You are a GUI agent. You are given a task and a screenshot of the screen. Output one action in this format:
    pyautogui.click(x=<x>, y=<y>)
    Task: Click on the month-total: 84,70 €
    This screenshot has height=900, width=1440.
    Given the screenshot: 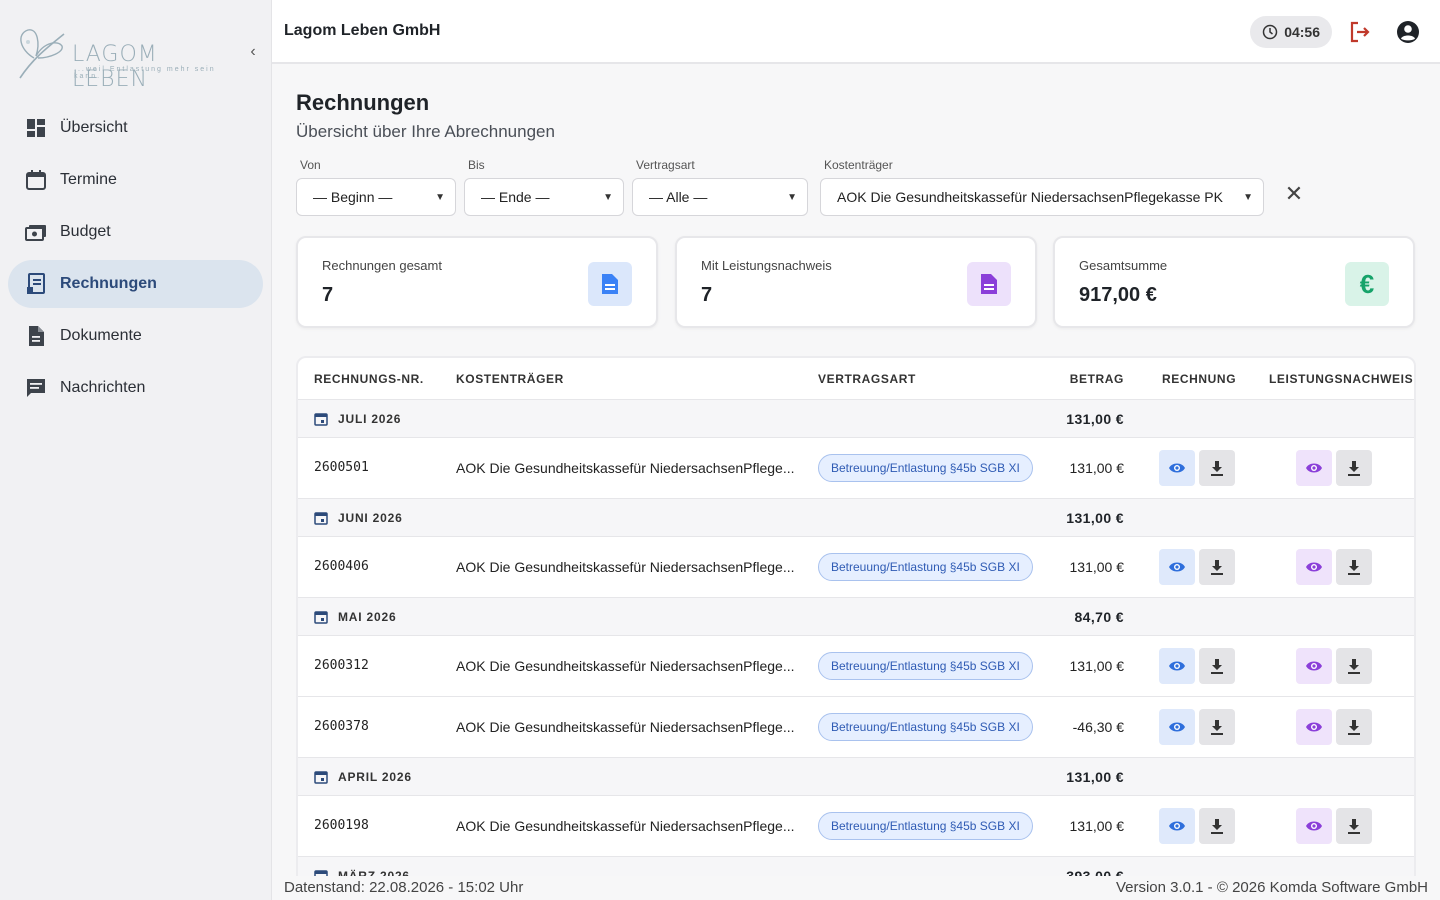 What is the action you would take?
    pyautogui.click(x=1099, y=617)
    